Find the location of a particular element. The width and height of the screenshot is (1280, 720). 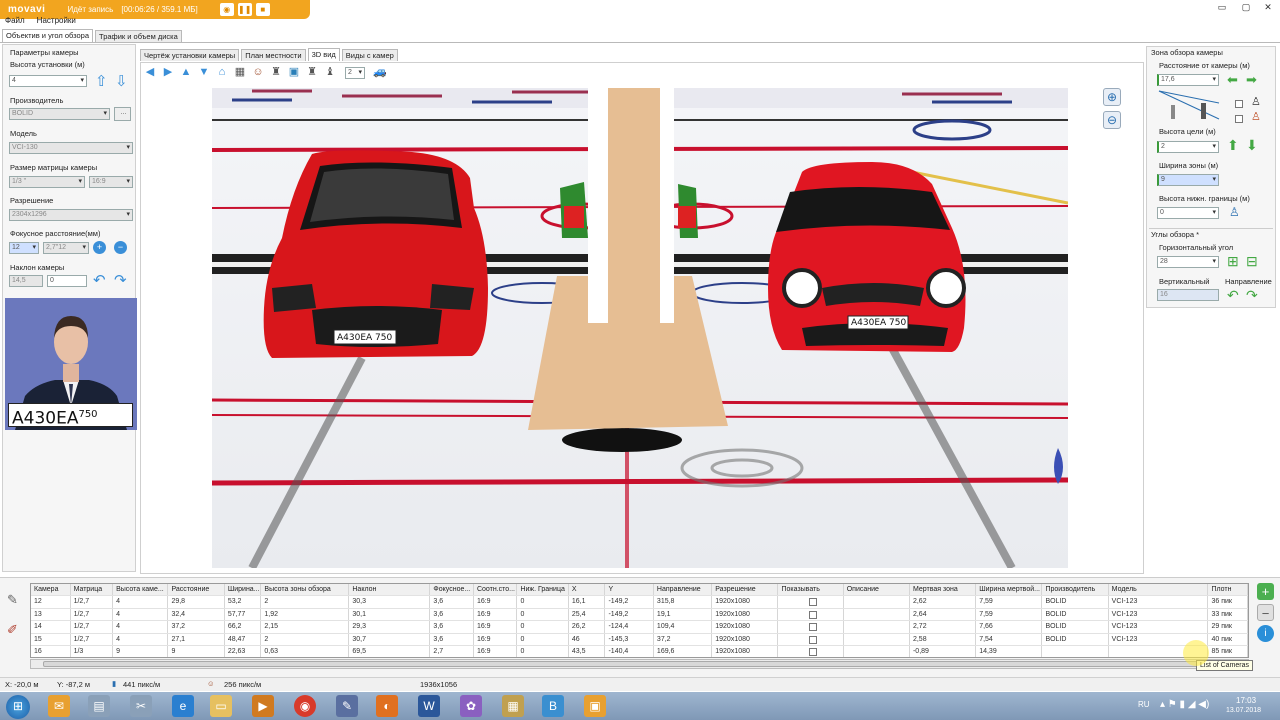

zoom-in-icon: + is located at coordinates (99, 247).